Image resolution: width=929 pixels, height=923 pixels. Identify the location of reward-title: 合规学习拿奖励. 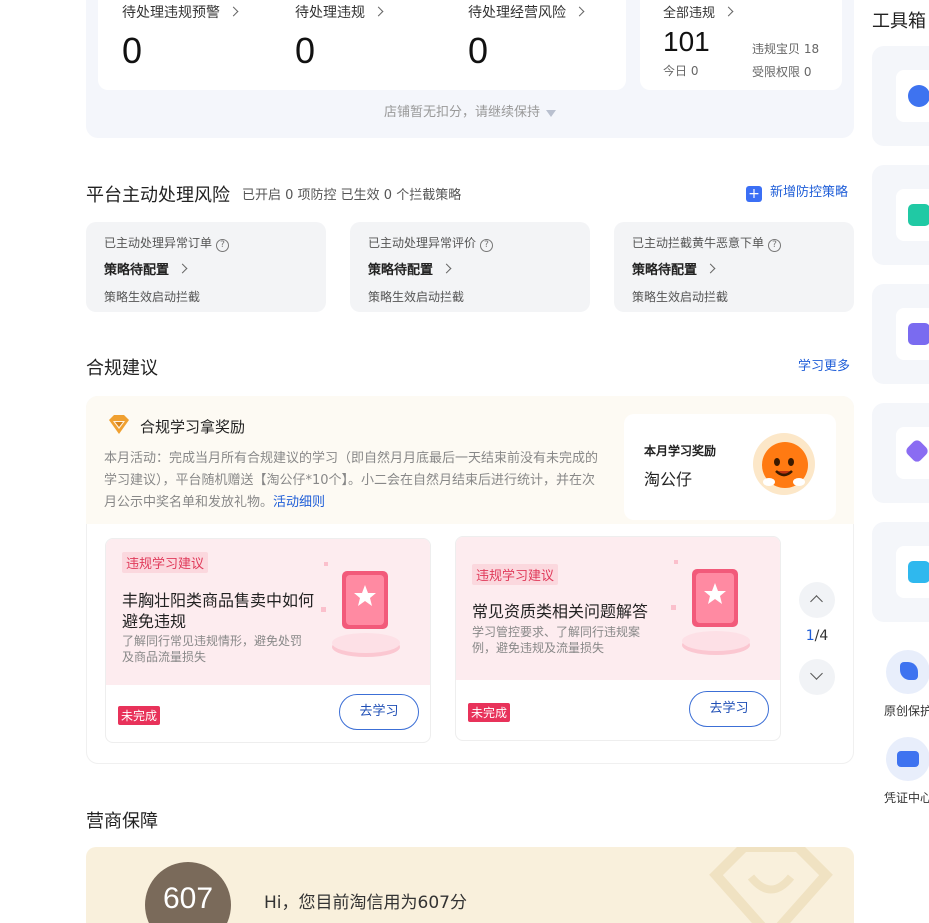
(193, 427).